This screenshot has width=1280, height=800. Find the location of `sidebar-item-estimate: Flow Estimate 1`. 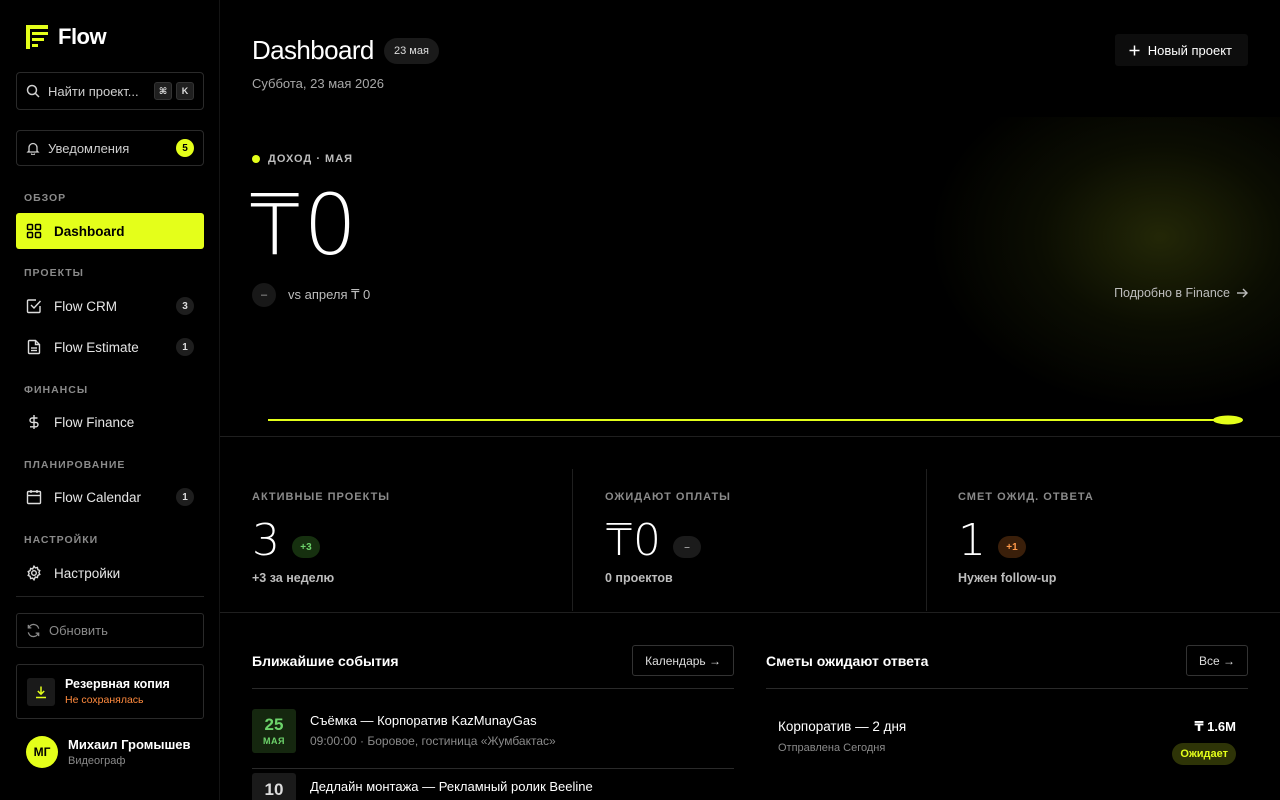

sidebar-item-estimate: Flow Estimate 1 is located at coordinates (110, 347).